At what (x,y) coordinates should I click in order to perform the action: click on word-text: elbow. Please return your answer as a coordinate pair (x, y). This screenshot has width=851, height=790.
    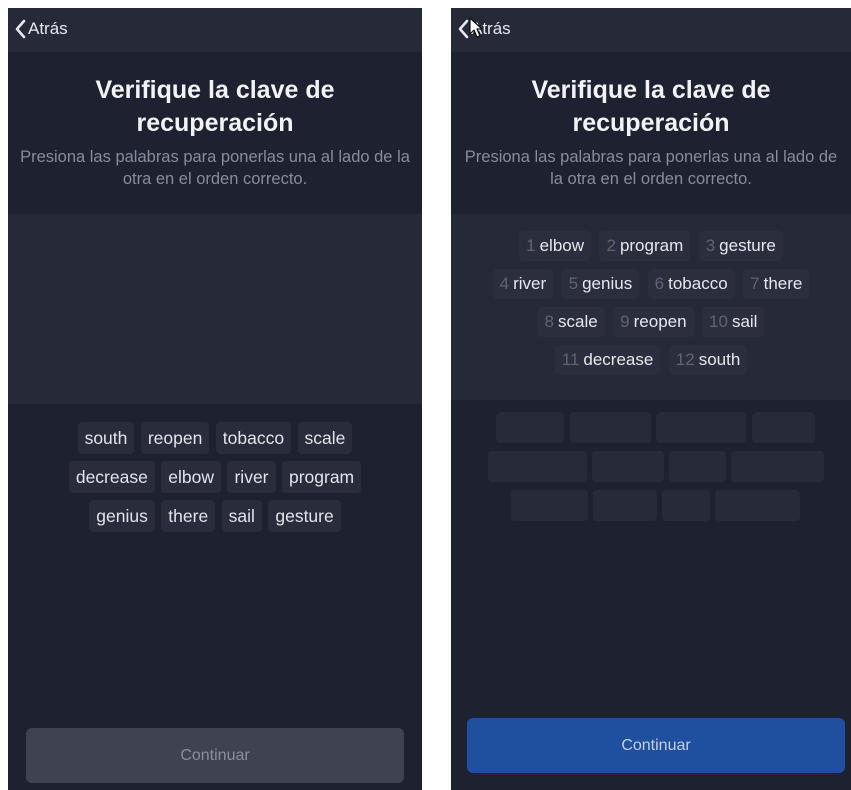
    Looking at the image, I should click on (562, 245).